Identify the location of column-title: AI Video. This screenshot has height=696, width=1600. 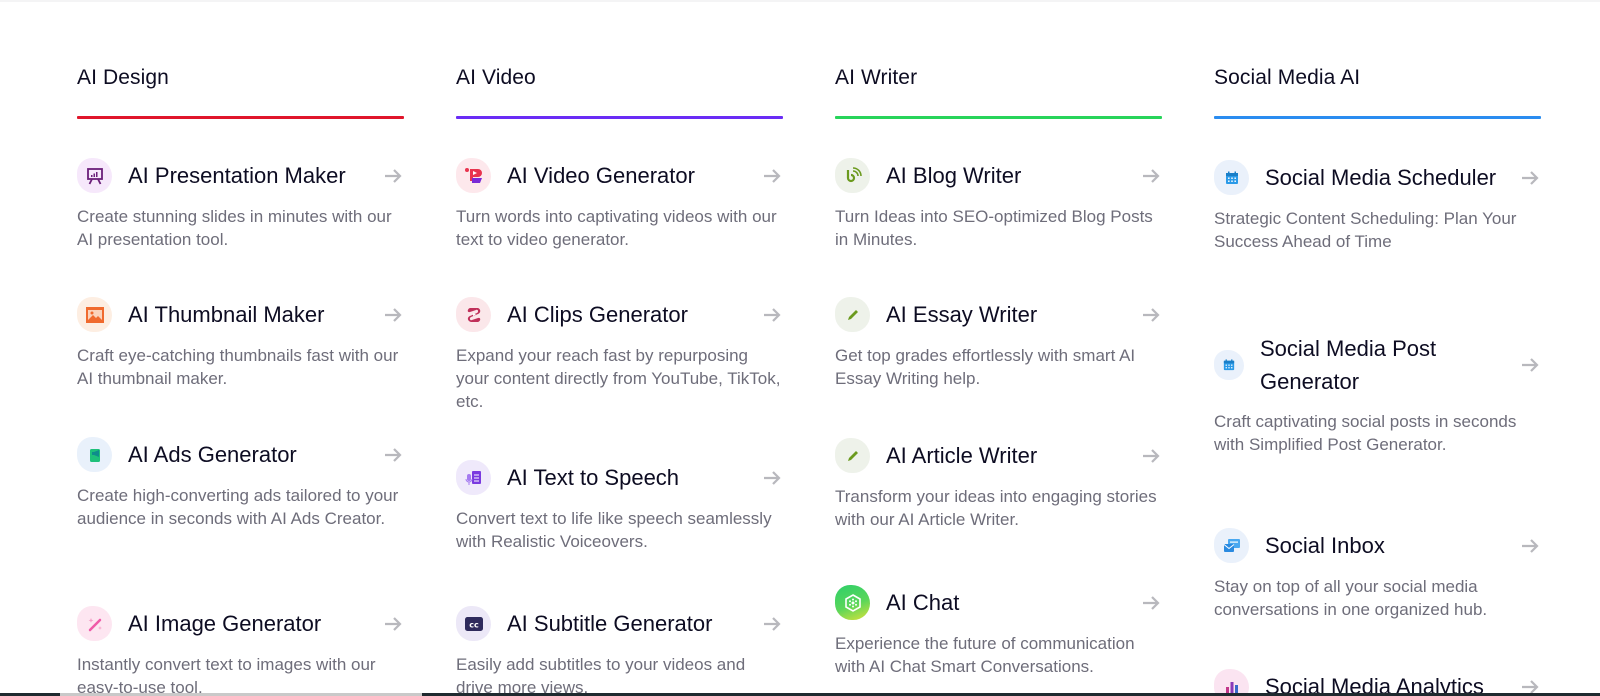
(496, 77).